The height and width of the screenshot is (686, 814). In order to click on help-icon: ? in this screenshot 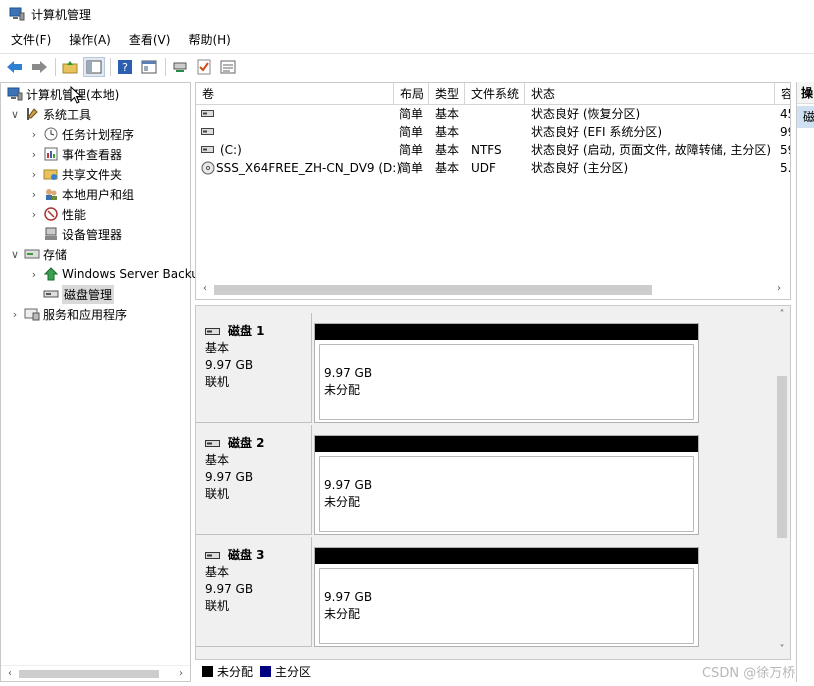, I will do `click(125, 67)`.